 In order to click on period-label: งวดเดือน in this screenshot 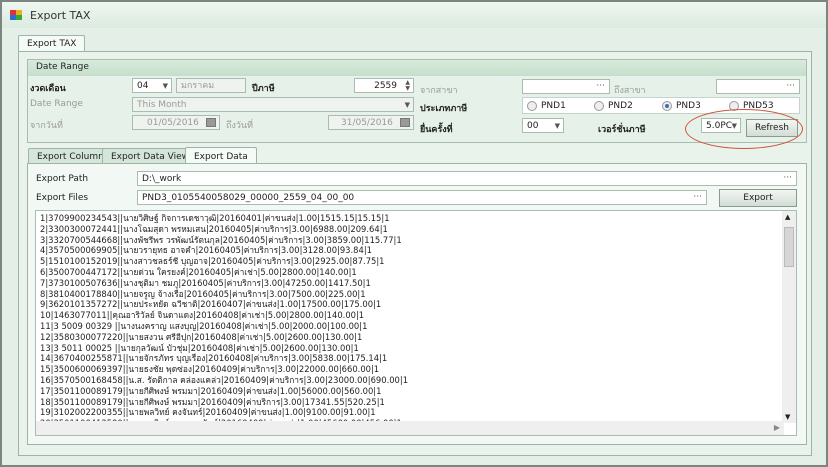, I will do `click(48, 89)`.